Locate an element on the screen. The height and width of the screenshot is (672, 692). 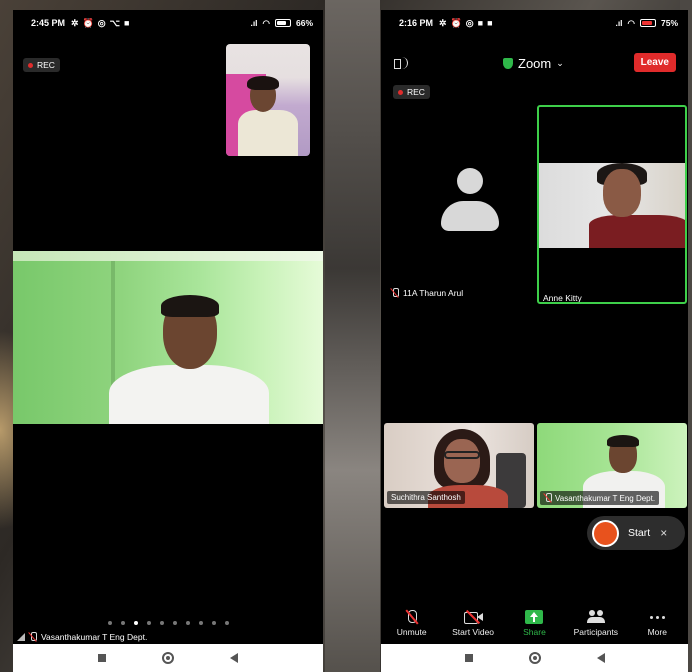
rec-label: REC is located at coordinates (46, 65).